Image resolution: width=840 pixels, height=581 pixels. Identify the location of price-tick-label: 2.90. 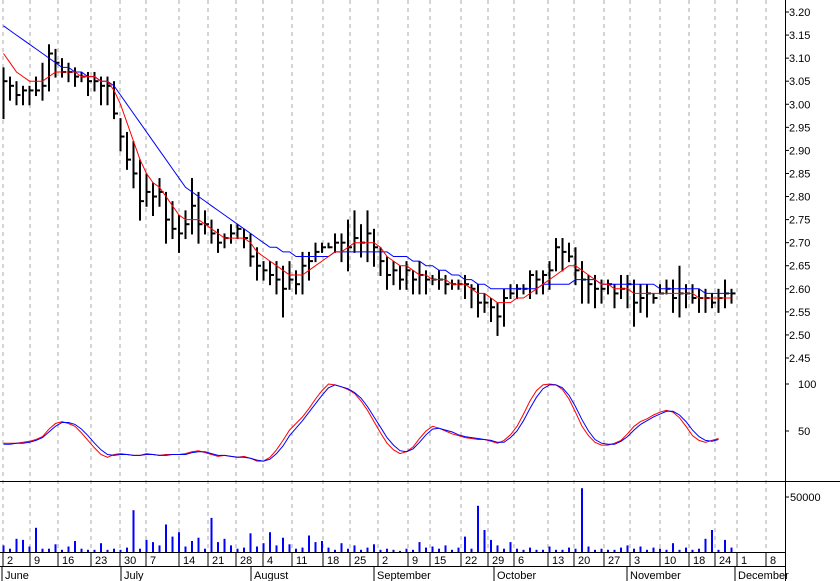
(799, 151).